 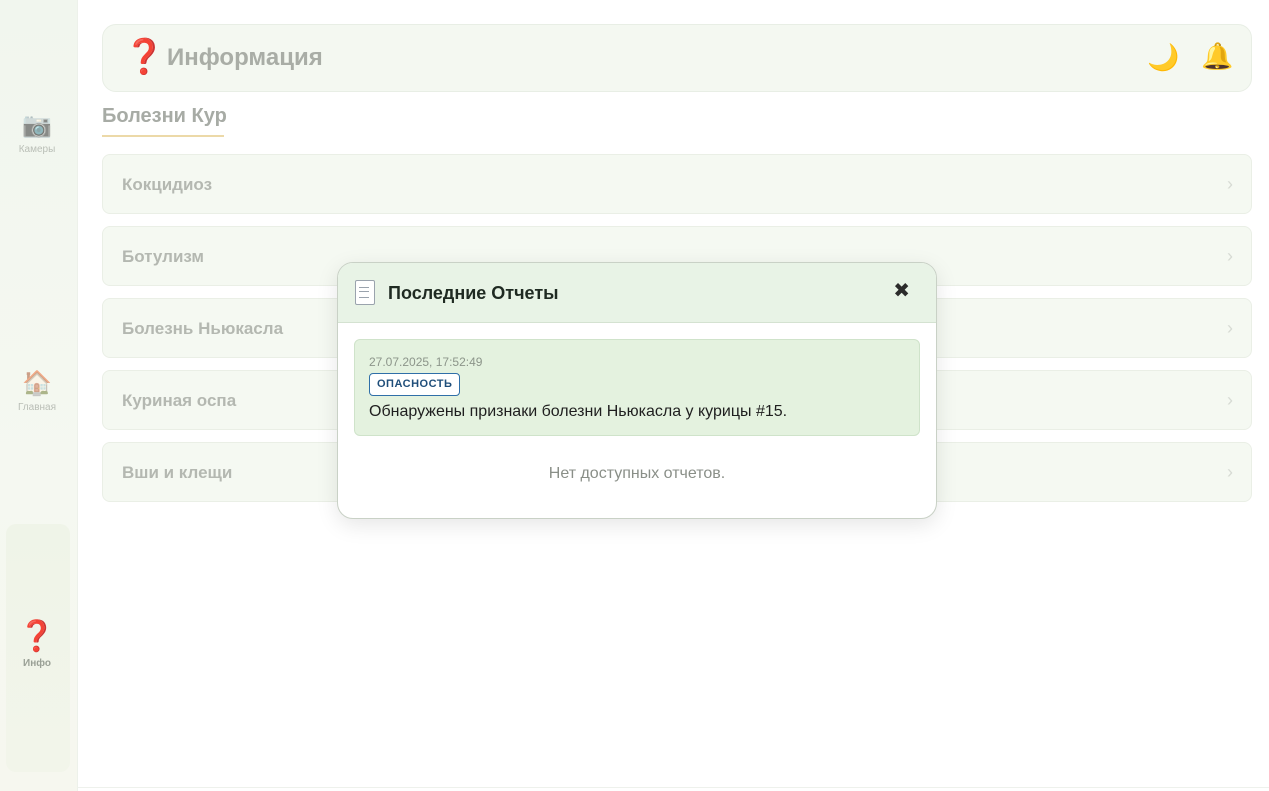 What do you see at coordinates (415, 384) in the screenshot?
I see `severity-badge: ОПАСНОСТЬ` at bounding box center [415, 384].